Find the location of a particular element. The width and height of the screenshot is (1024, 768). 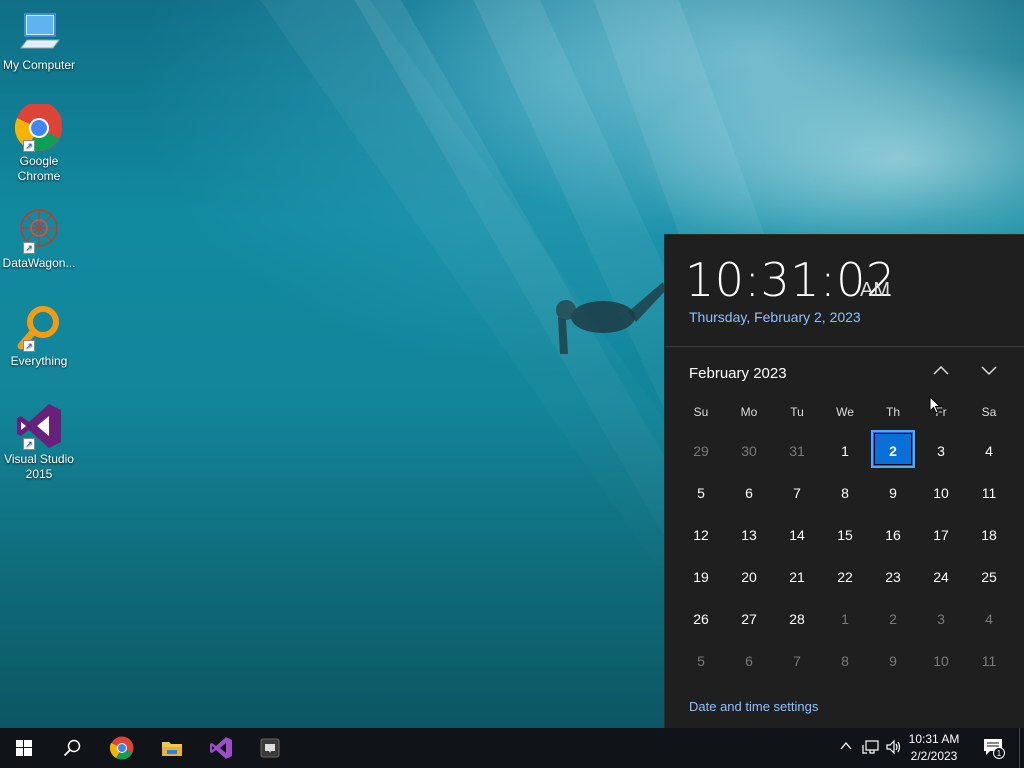

next-month-button is located at coordinates (989, 374).